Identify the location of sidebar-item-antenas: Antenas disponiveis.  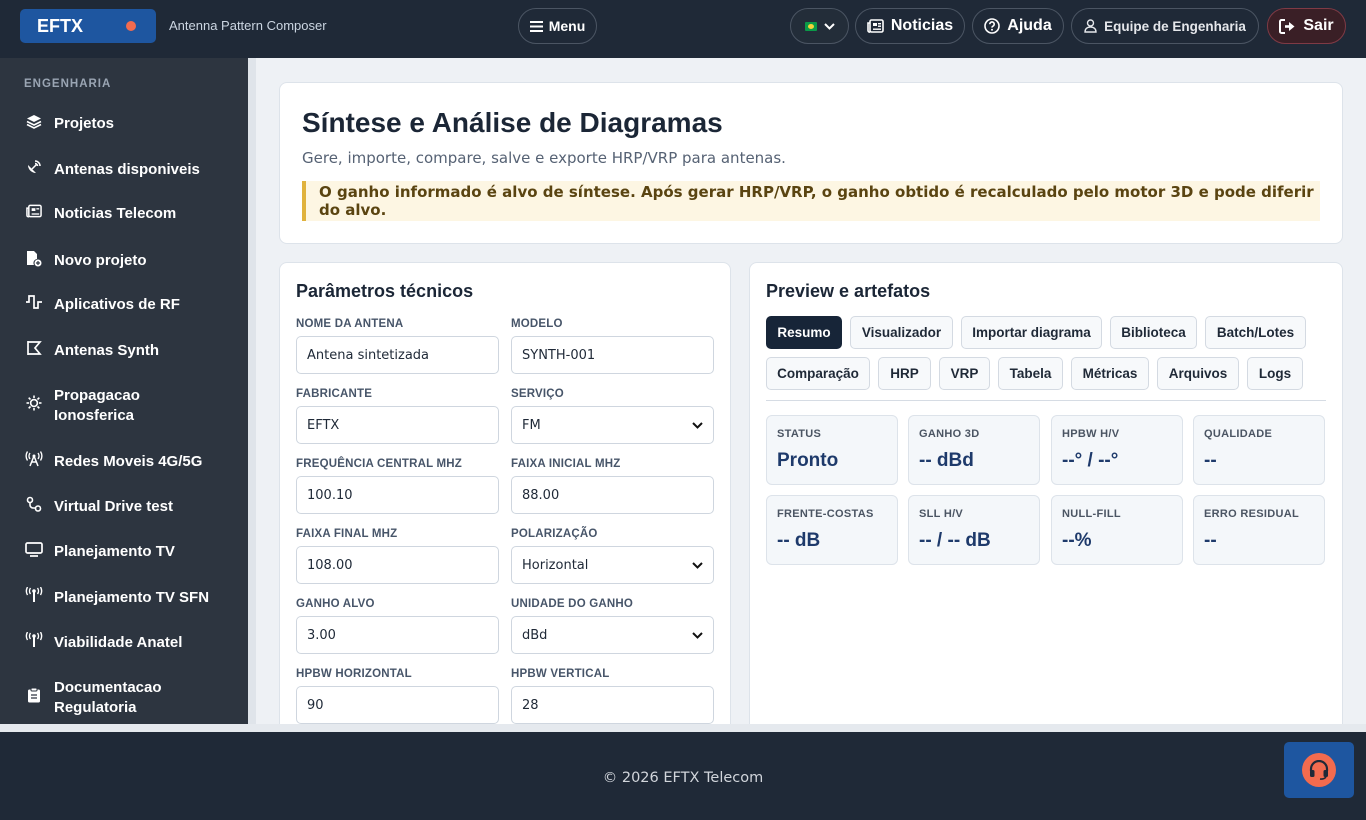
(112, 169).